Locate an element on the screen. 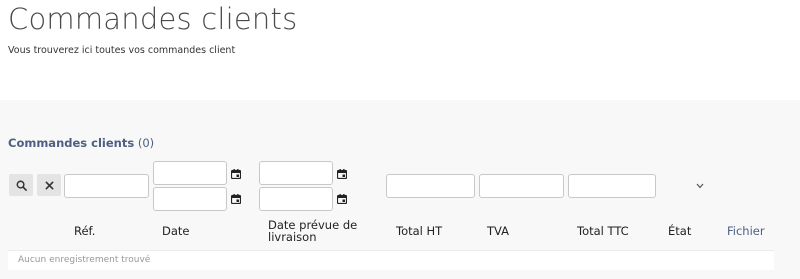  column-header-tva: TVA is located at coordinates (498, 231).